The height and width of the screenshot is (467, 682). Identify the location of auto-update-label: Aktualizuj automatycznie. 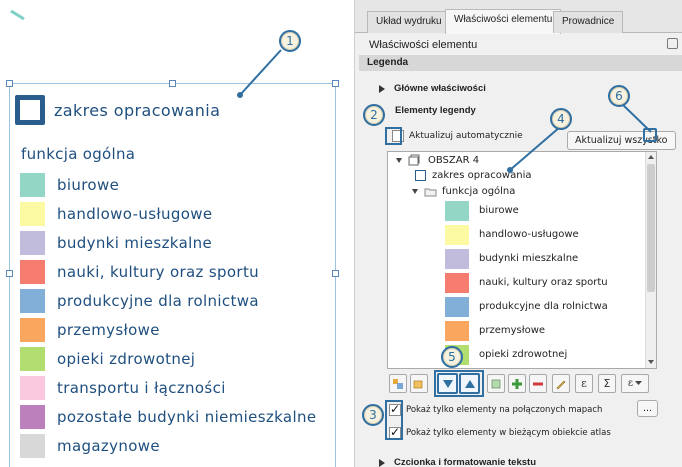
(466, 136).